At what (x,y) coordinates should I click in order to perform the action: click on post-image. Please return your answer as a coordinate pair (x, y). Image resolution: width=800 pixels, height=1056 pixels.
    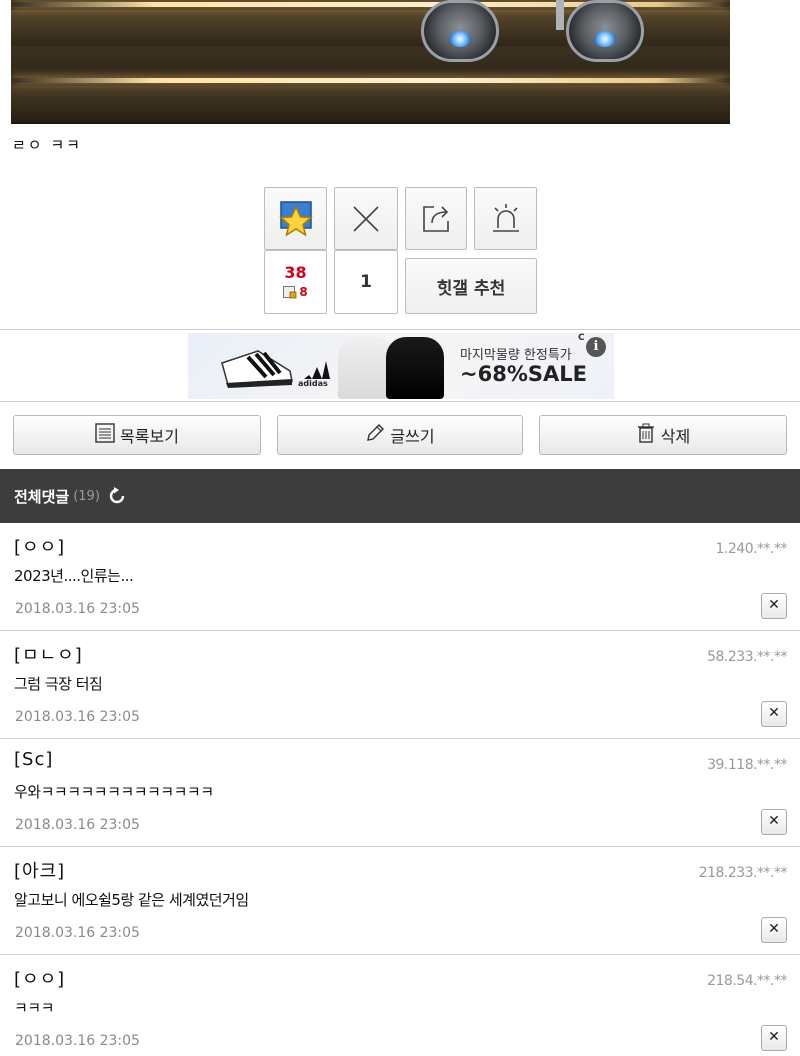
    Looking at the image, I should click on (370, 62).